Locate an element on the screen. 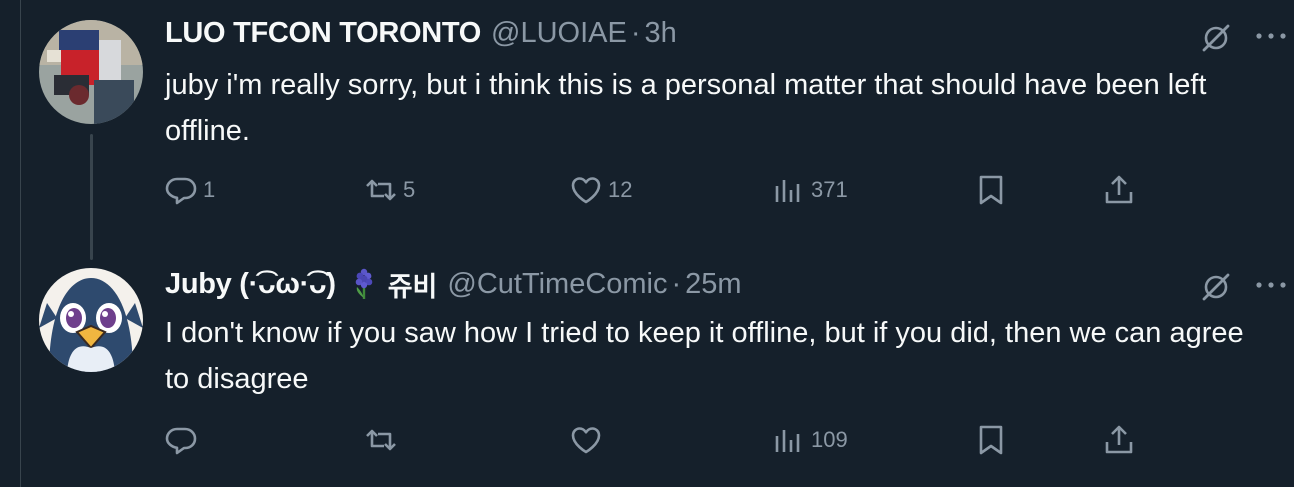 The width and height of the screenshot is (1294, 487). view-count: 109 is located at coordinates (829, 439).